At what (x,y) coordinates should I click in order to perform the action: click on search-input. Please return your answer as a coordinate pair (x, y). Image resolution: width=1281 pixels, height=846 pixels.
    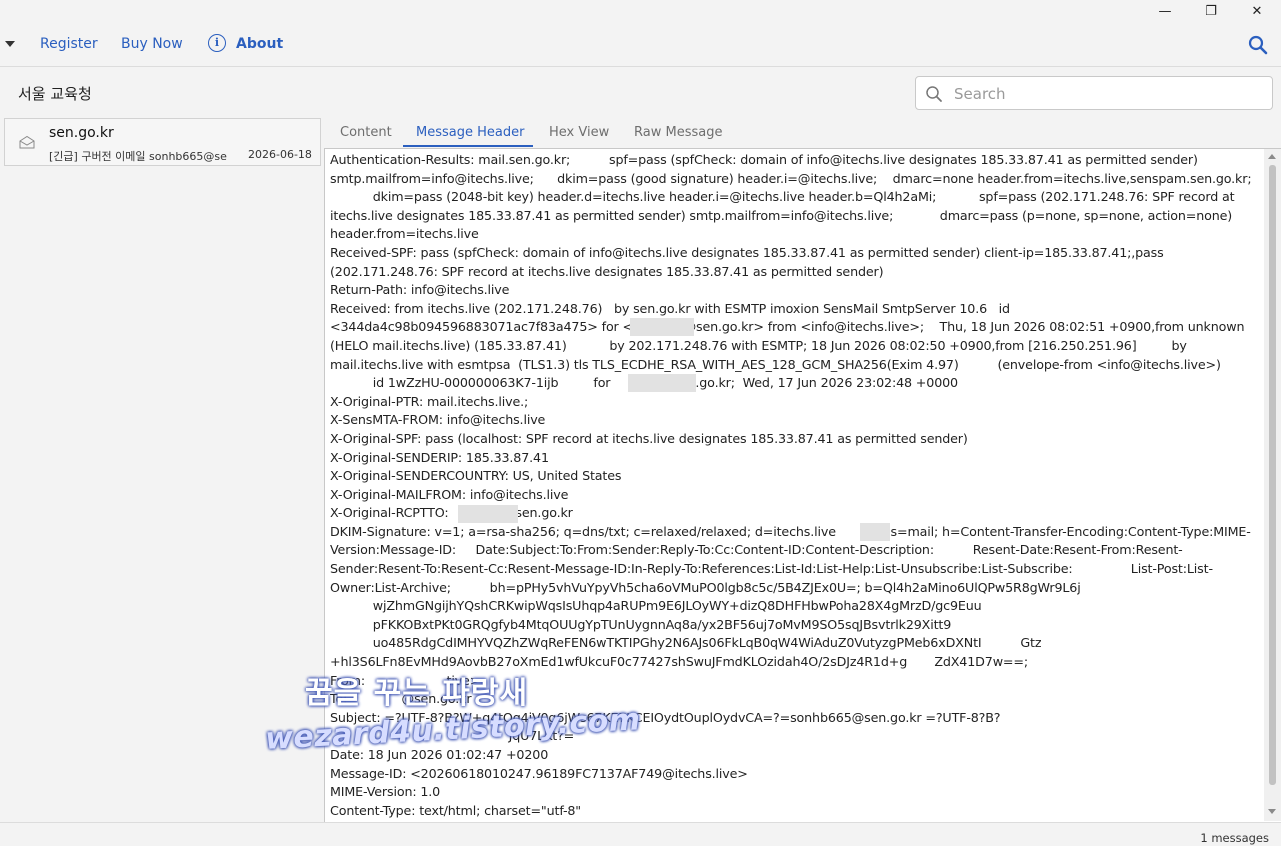
    Looking at the image, I should click on (1109, 94).